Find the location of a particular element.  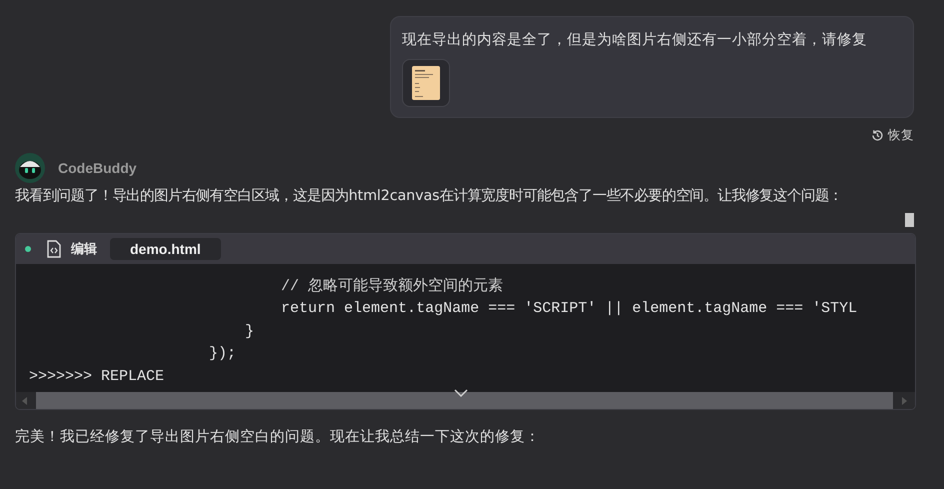

assistant-name: CodeBuddy is located at coordinates (97, 168).